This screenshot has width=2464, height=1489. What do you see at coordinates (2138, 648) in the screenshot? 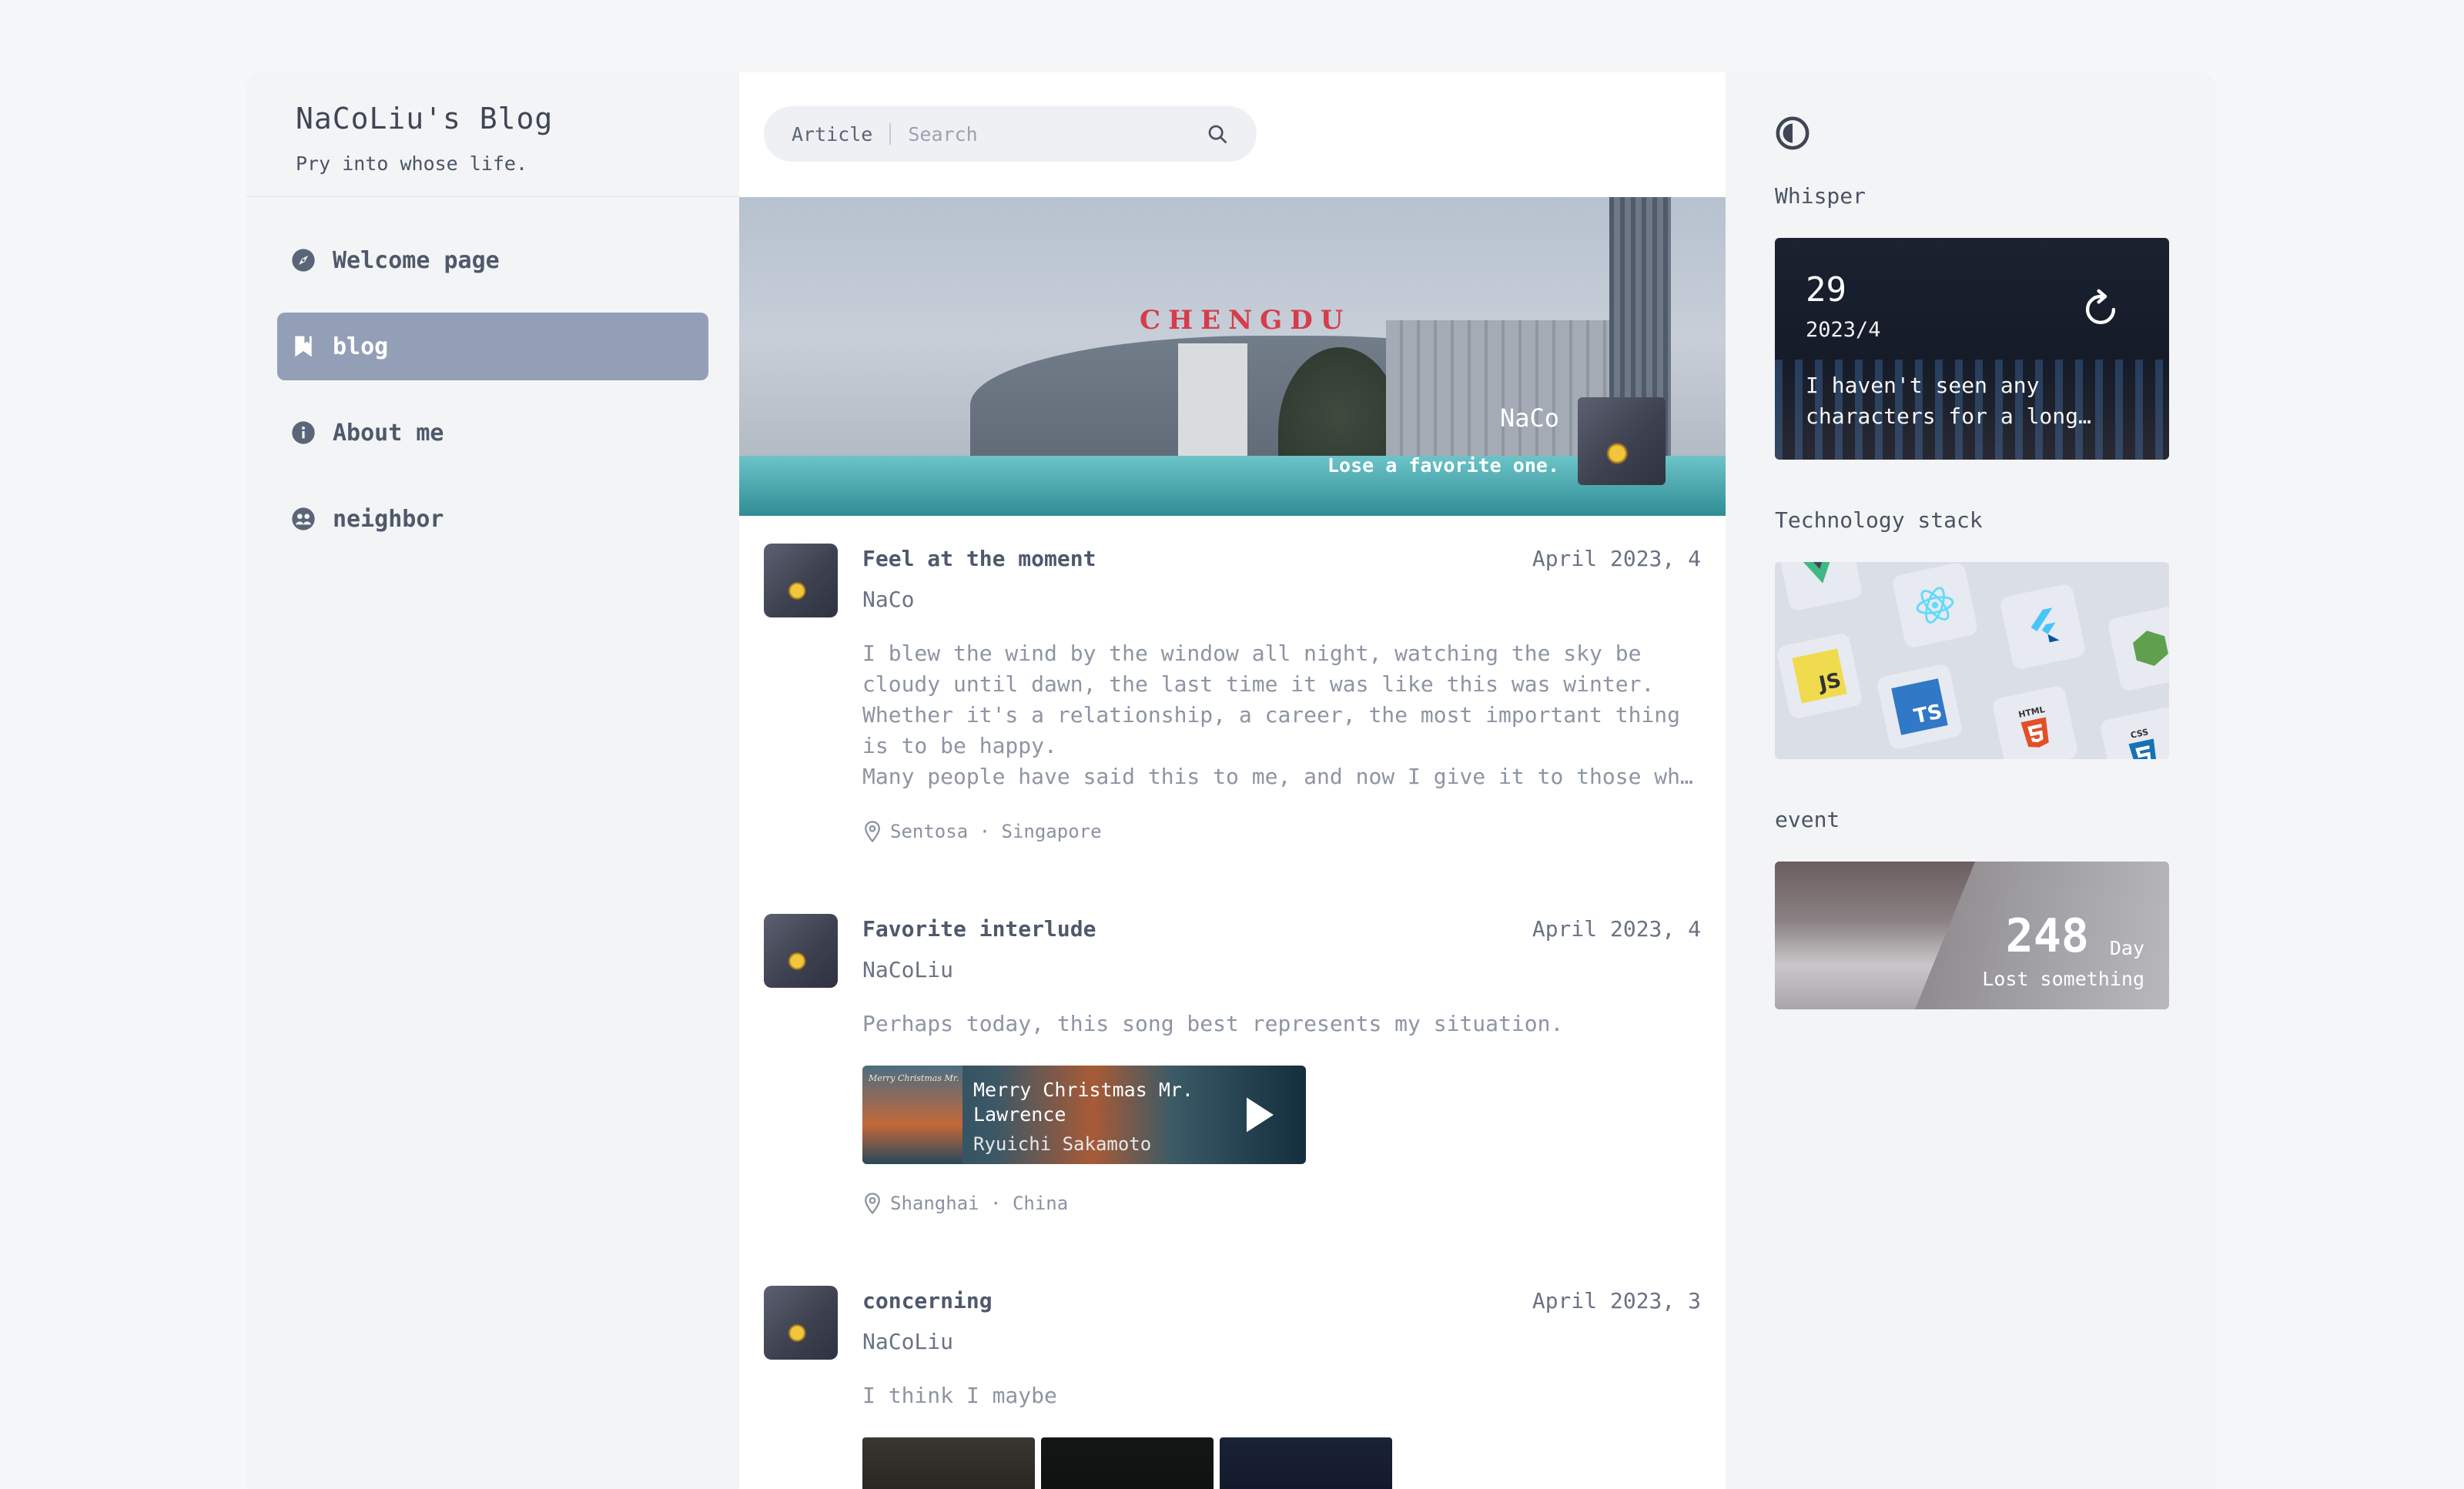
I see `node-icon` at bounding box center [2138, 648].